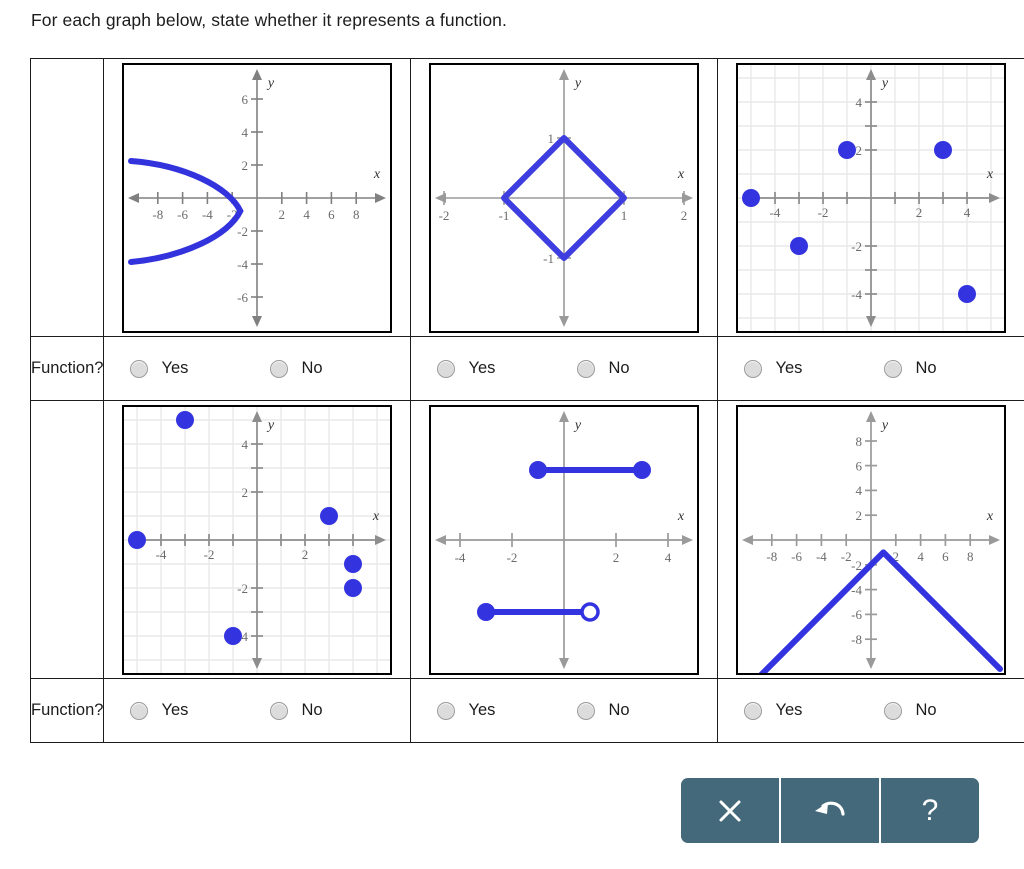 Image resolution: width=1024 pixels, height=869 pixels. I want to click on close-icon, so click(730, 810).